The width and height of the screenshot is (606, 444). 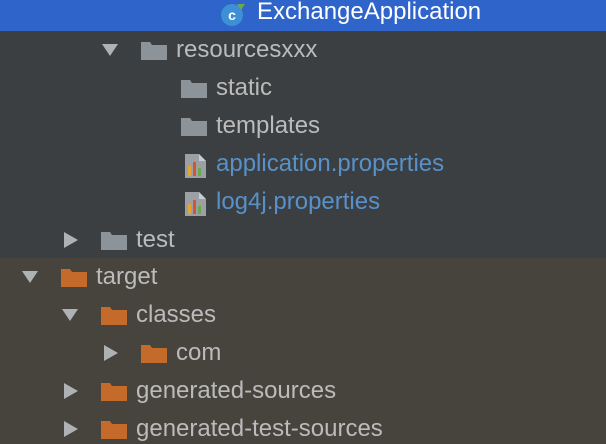 I want to click on tree-item-com: com, so click(x=303, y=353).